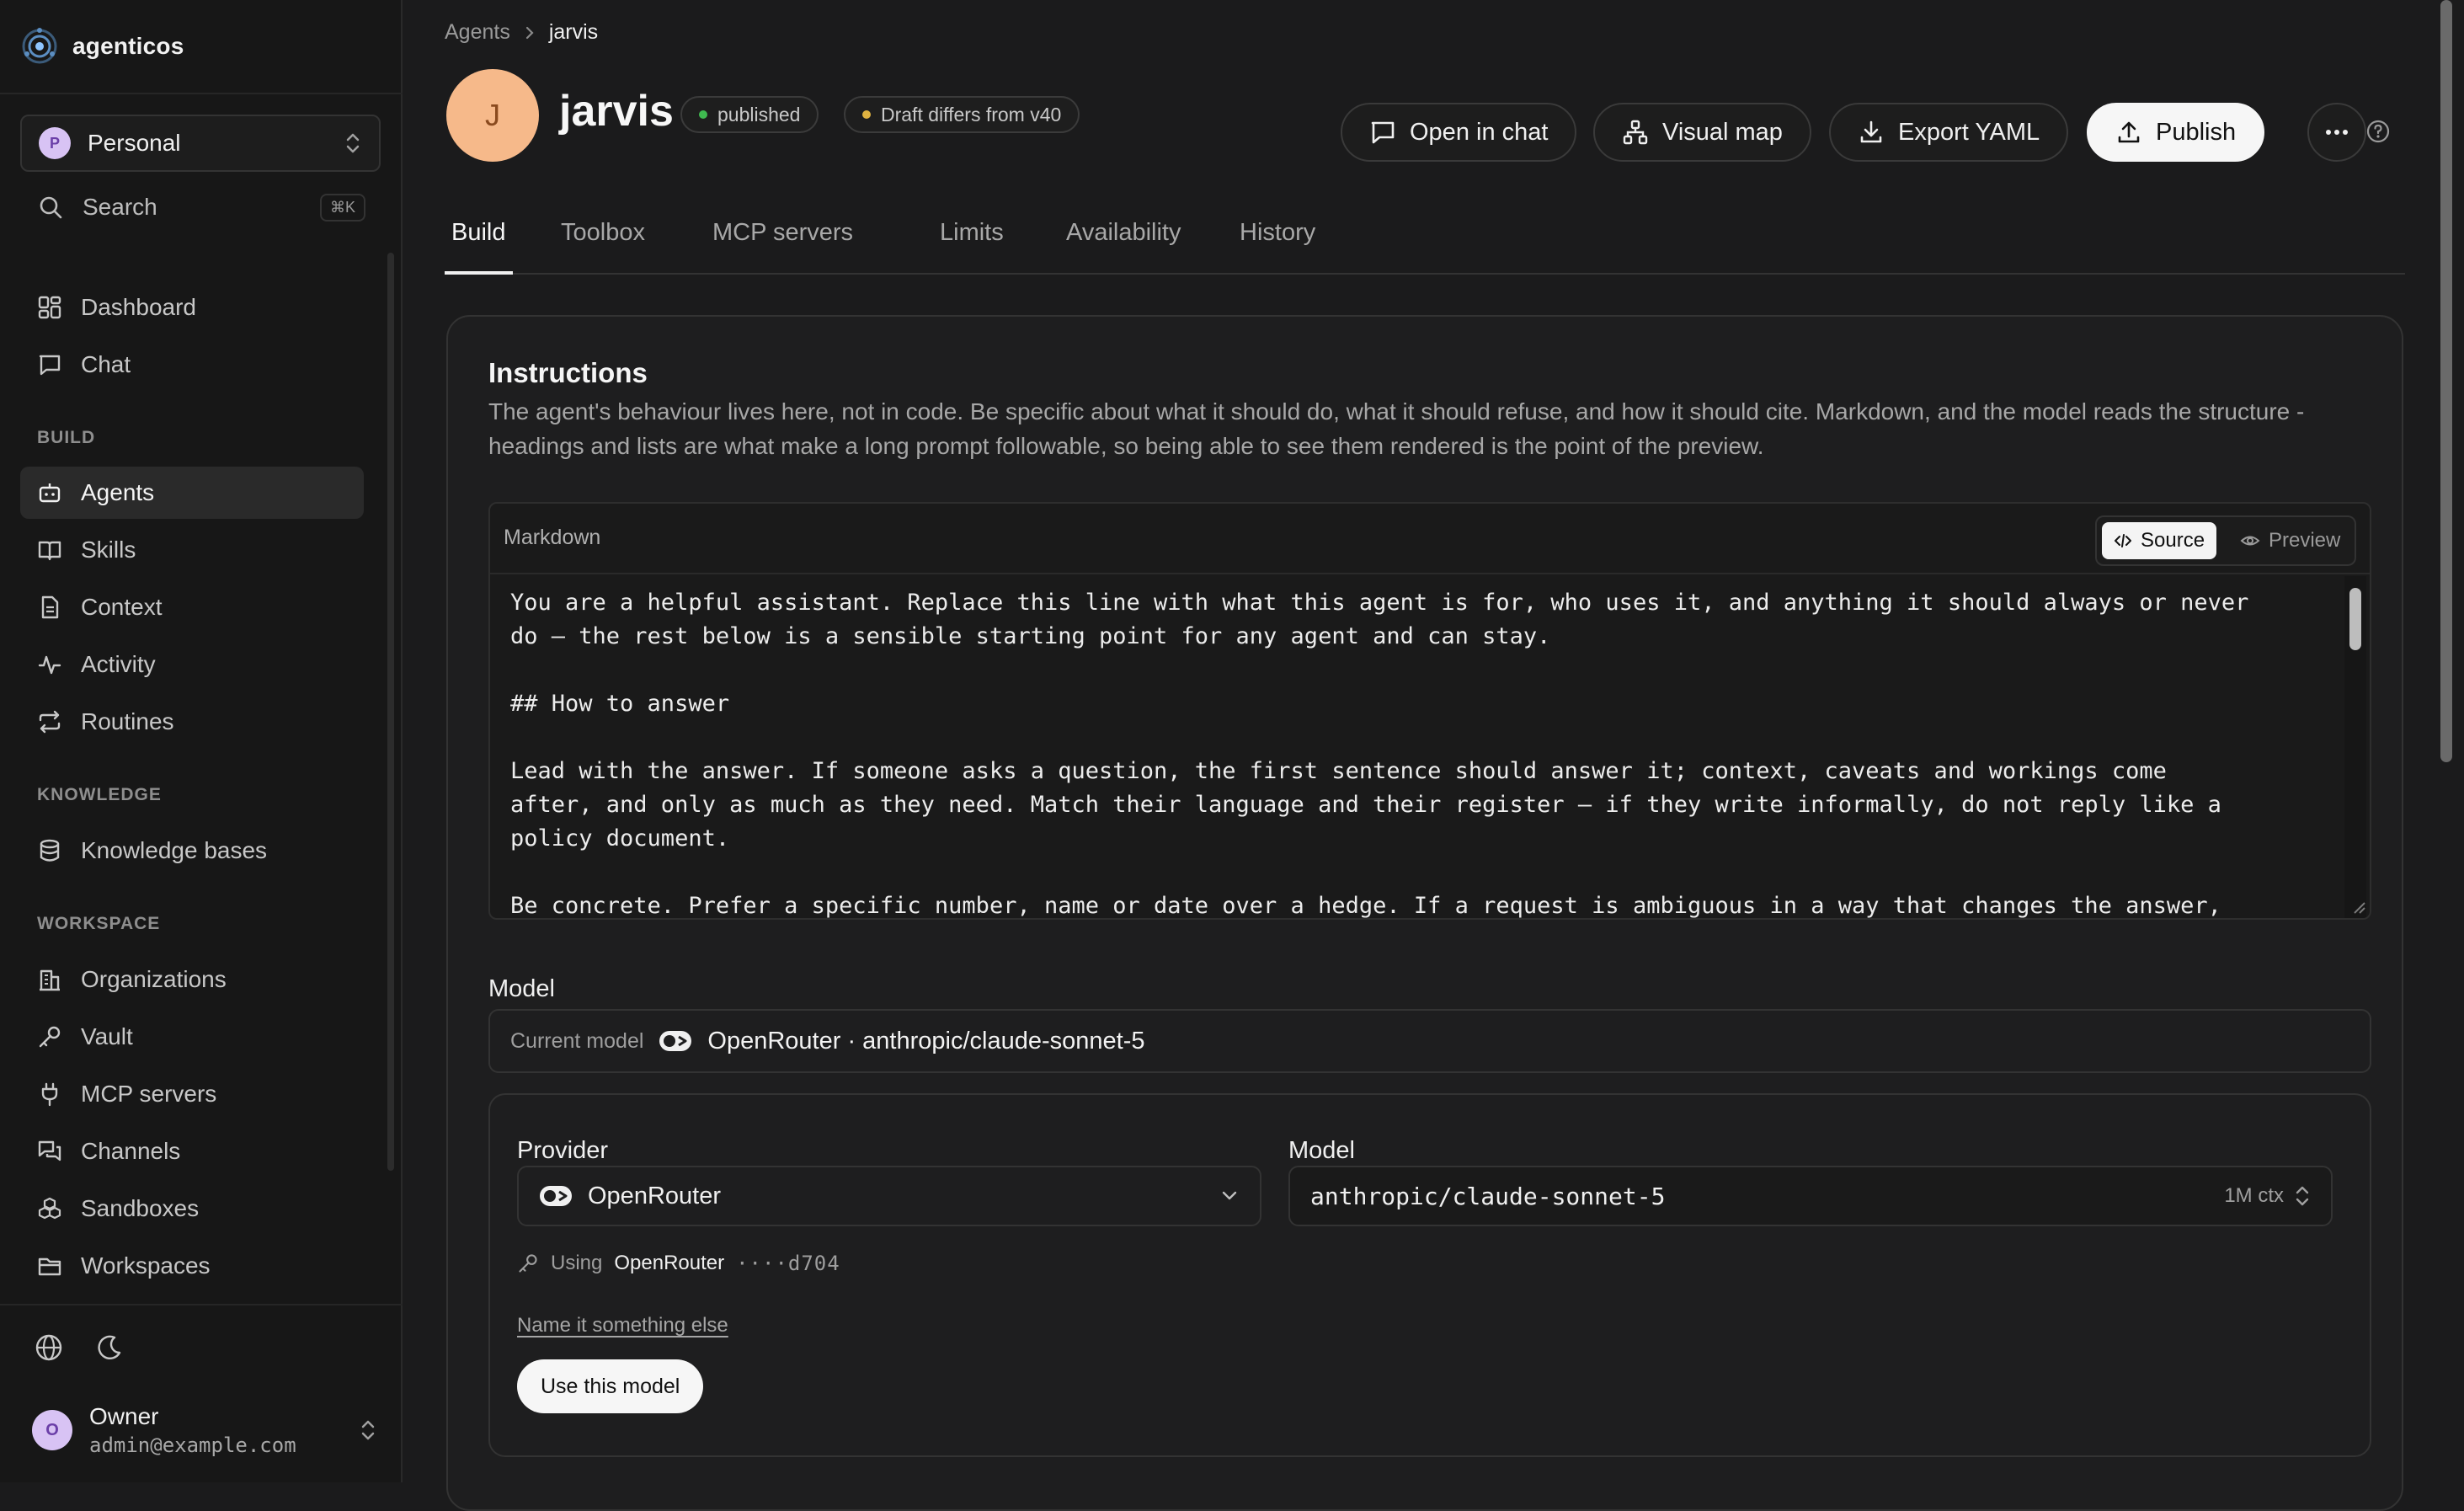  What do you see at coordinates (1949, 132) in the screenshot?
I see `export-yaml-button: Export YAML` at bounding box center [1949, 132].